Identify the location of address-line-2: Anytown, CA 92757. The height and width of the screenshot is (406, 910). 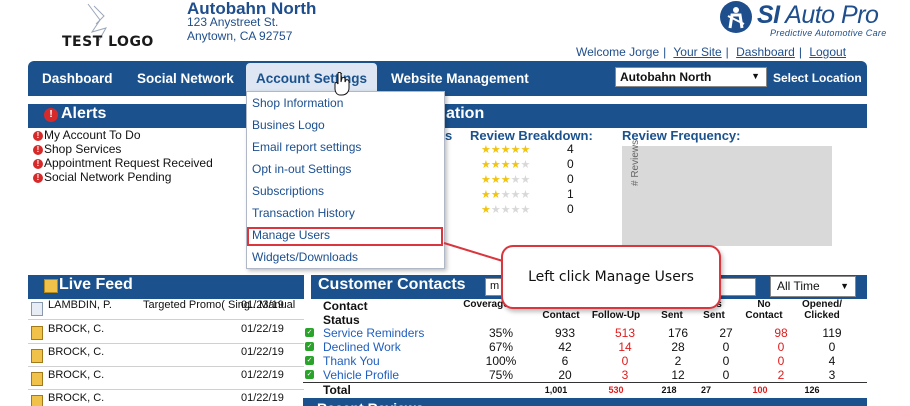
(240, 36).